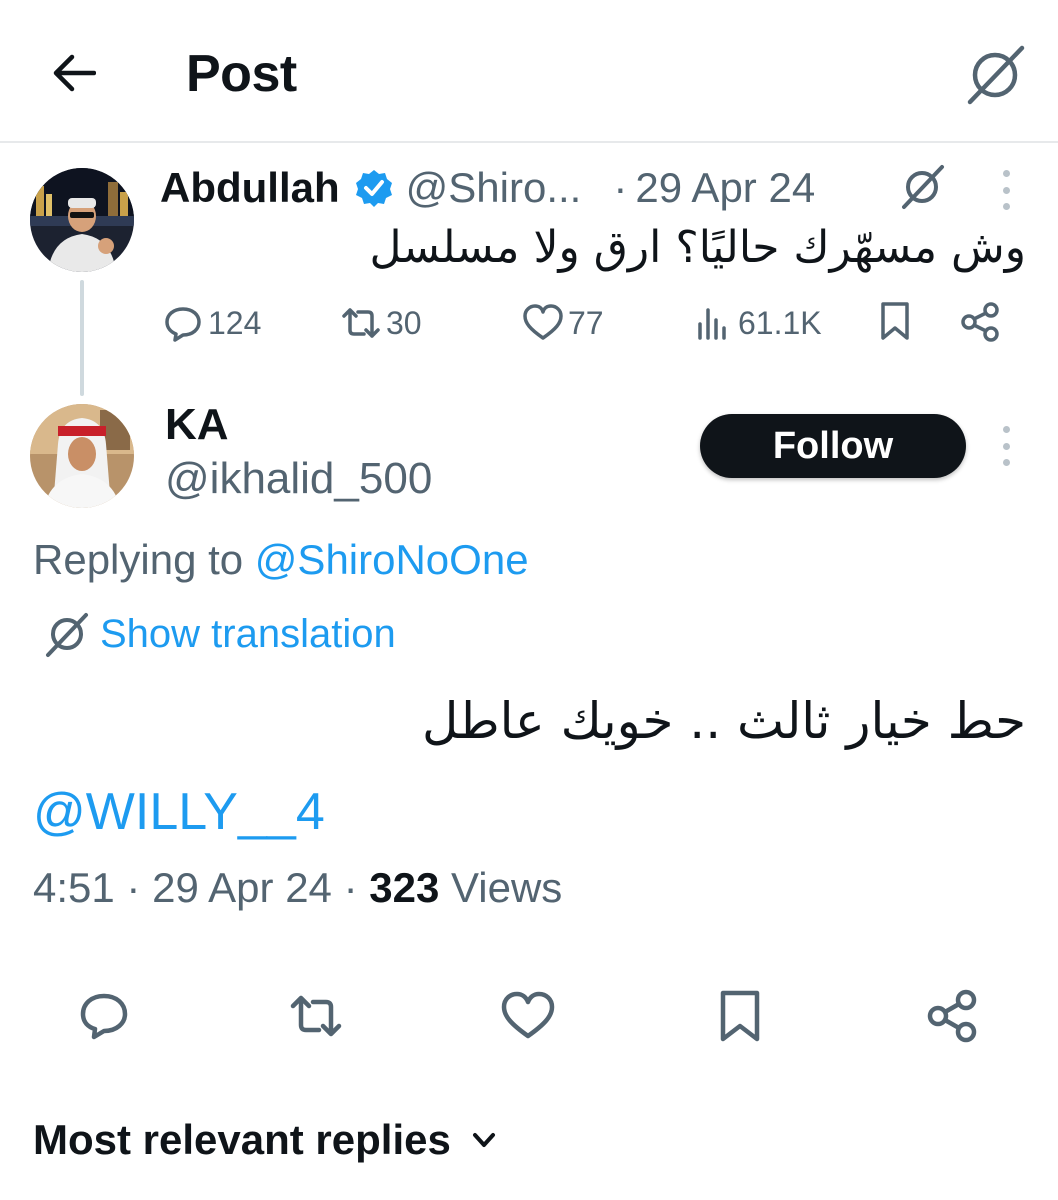 The width and height of the screenshot is (1058, 1200). I want to click on replying-to-line: Replying to @ShiroNoOne, so click(281, 560).